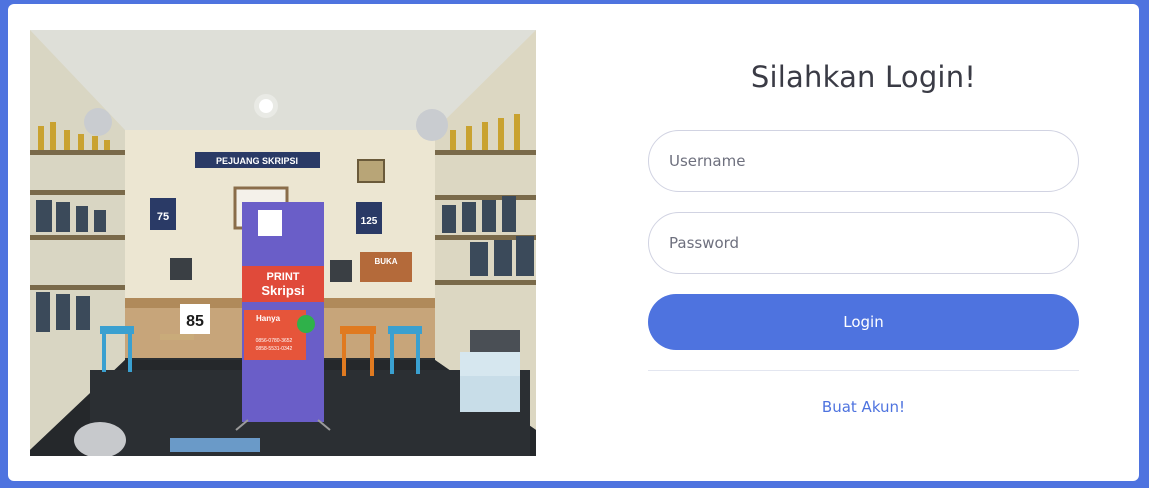  What do you see at coordinates (268, 318) in the screenshot?
I see `photo-standee-hanya: Hanya` at bounding box center [268, 318].